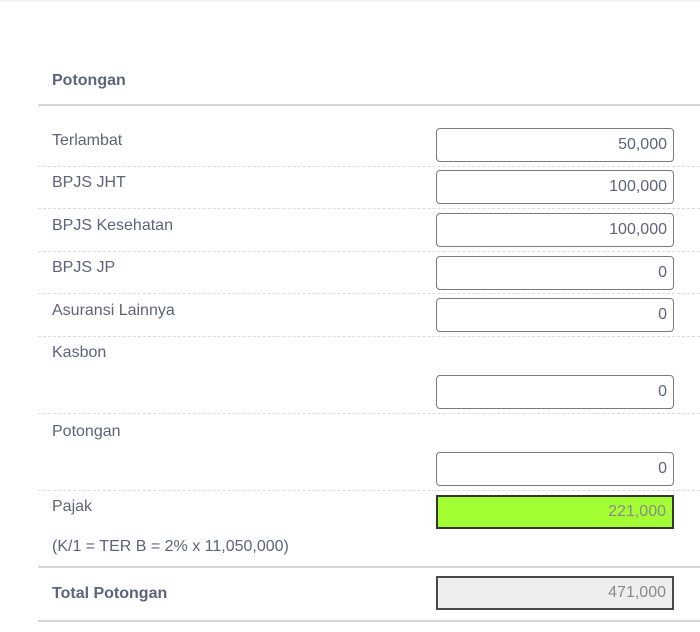  Describe the element at coordinates (555, 469) in the screenshot. I see `potongan-input` at that location.